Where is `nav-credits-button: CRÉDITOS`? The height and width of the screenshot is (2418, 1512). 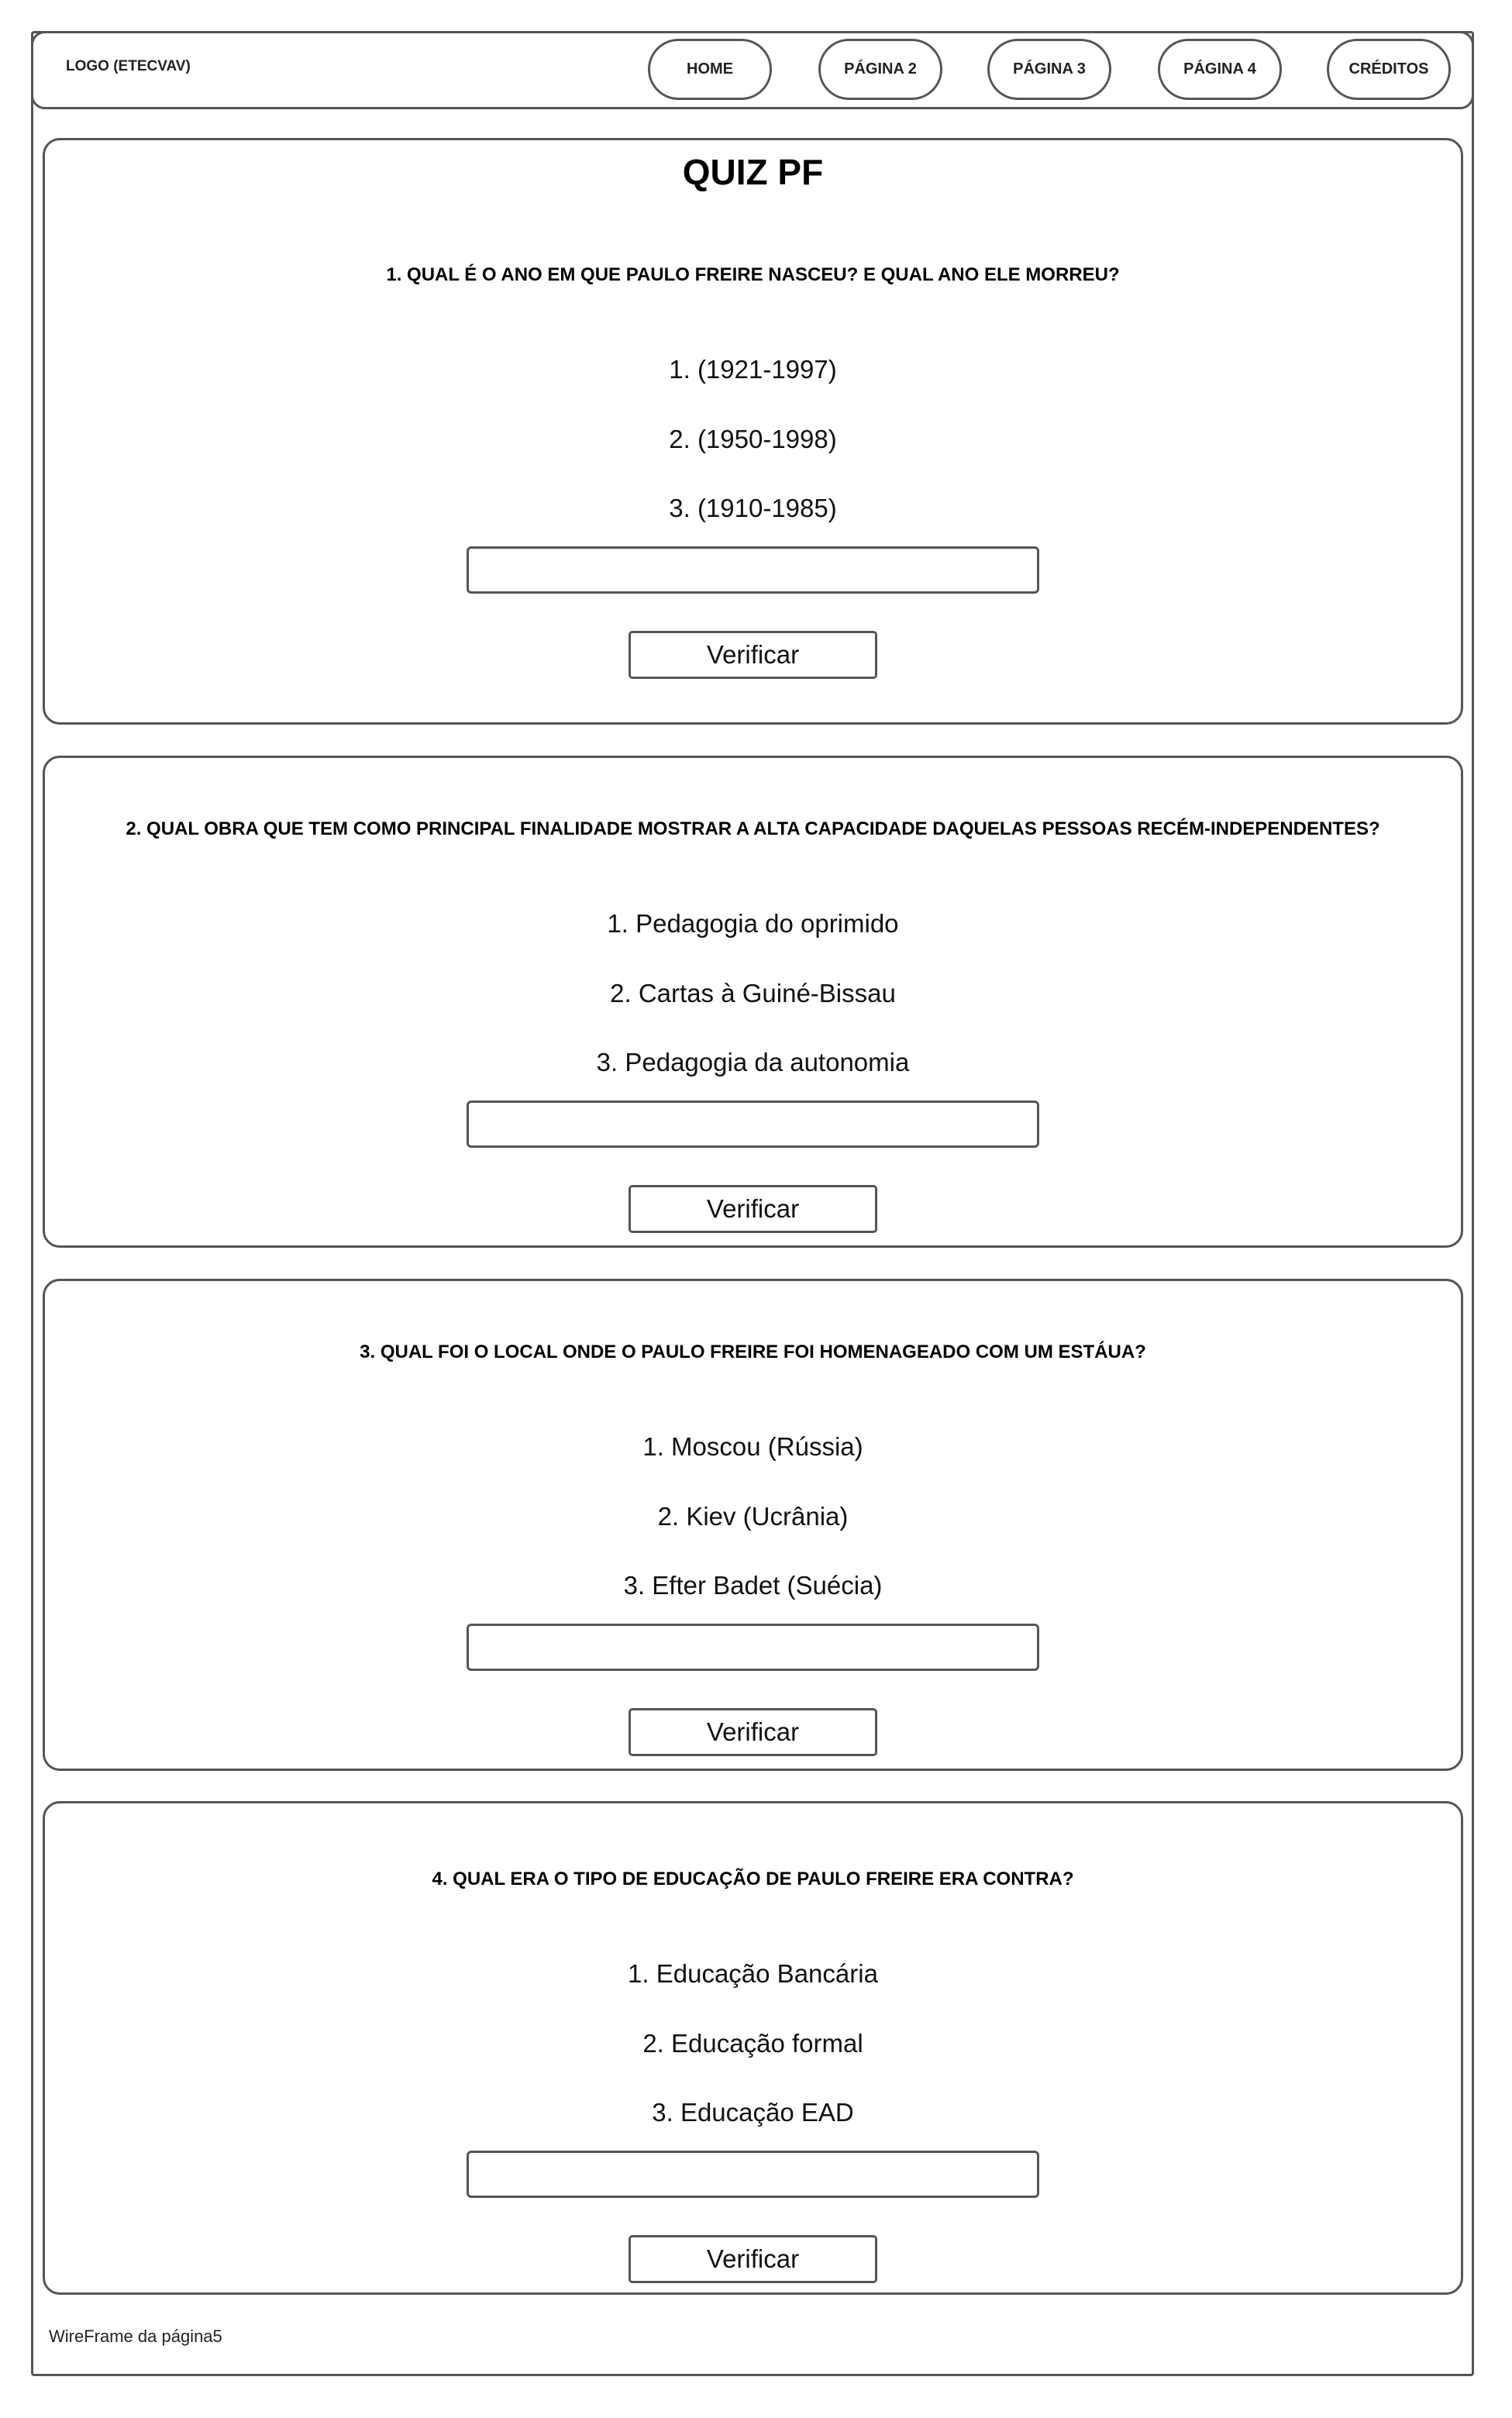
nav-credits-button: CRÉDITOS is located at coordinates (1389, 69).